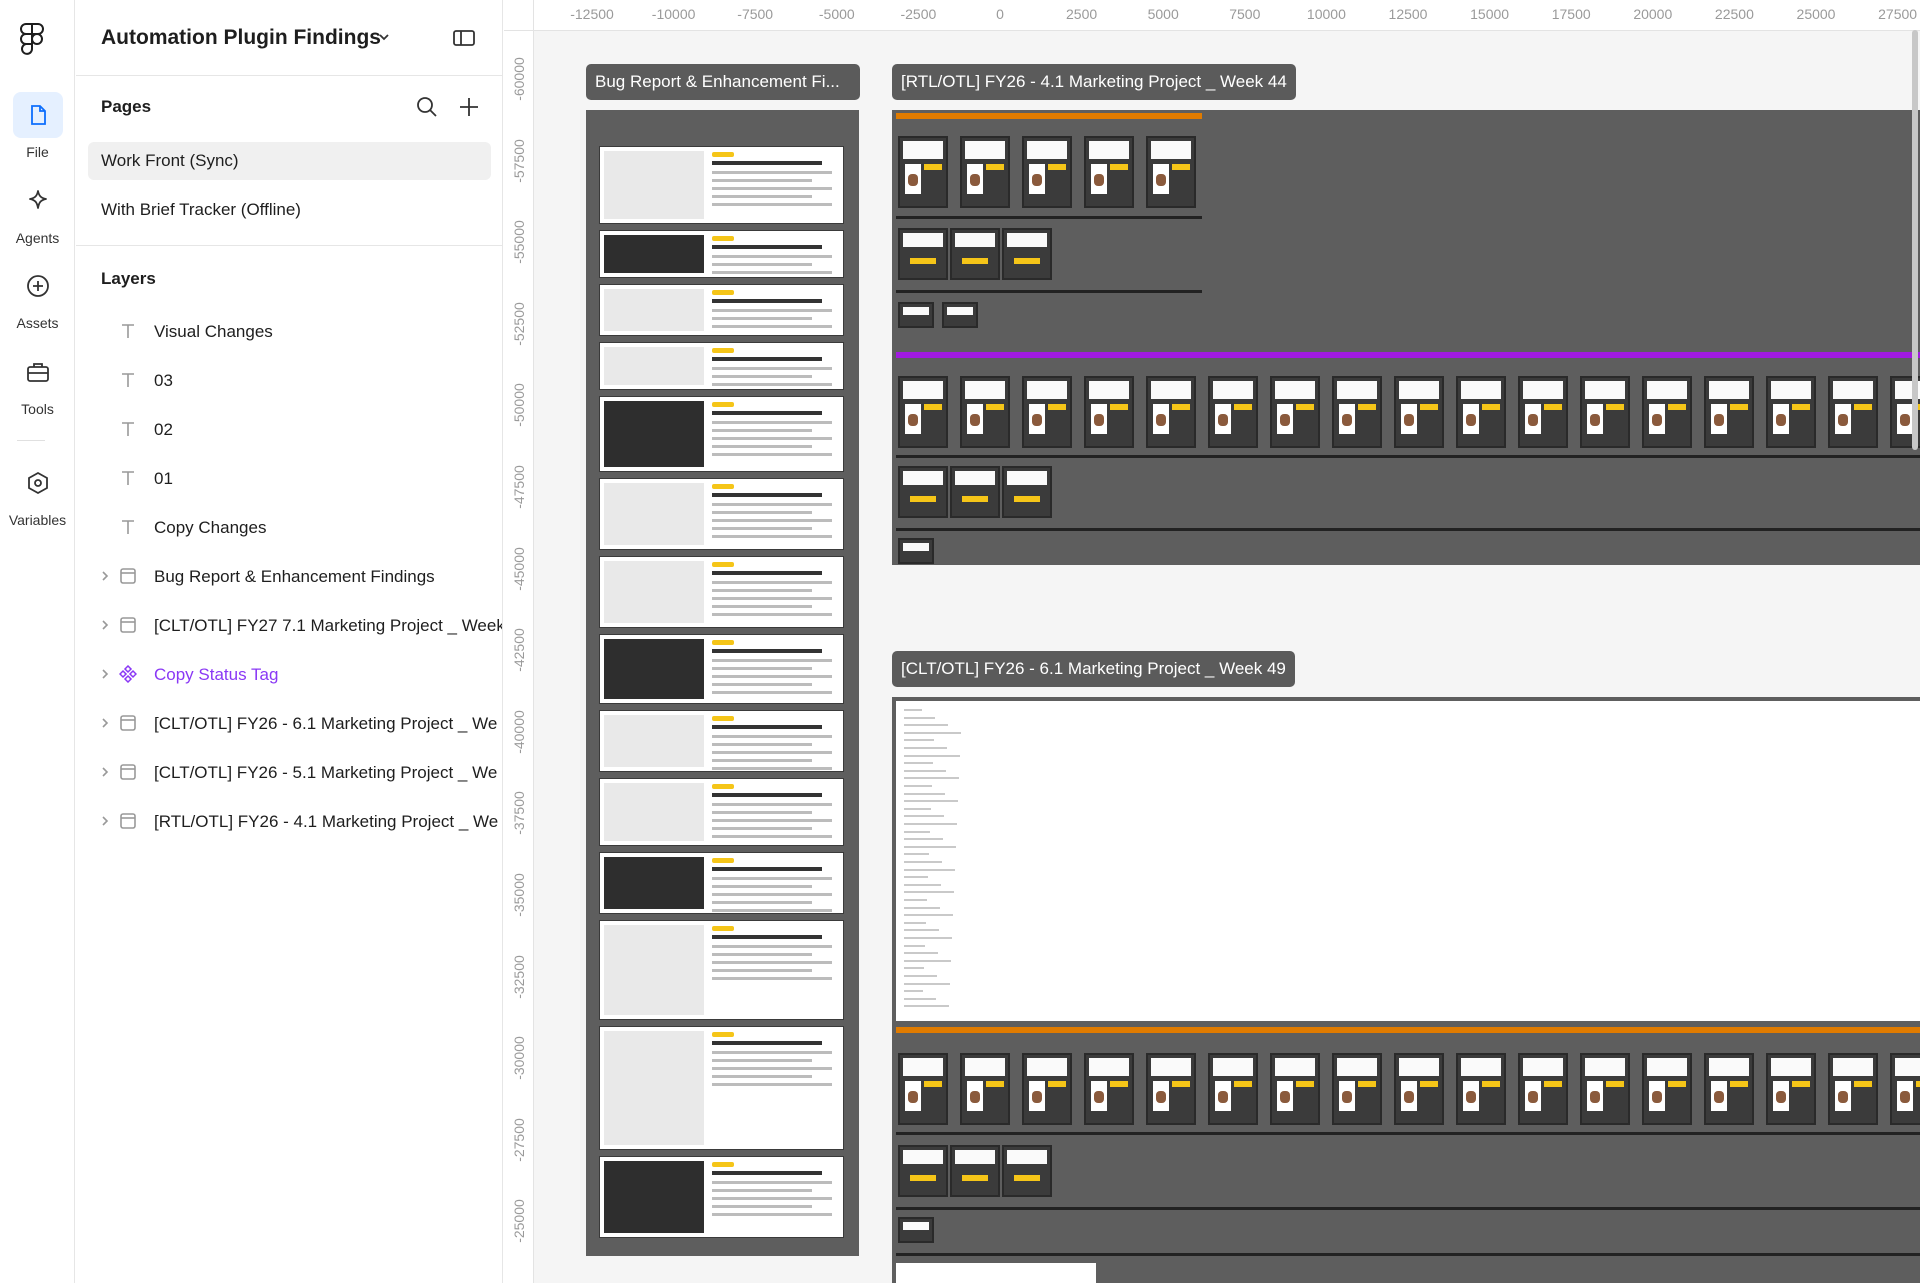 This screenshot has height=1283, width=1920. What do you see at coordinates (163, 380) in the screenshot?
I see `layer-name: 03` at bounding box center [163, 380].